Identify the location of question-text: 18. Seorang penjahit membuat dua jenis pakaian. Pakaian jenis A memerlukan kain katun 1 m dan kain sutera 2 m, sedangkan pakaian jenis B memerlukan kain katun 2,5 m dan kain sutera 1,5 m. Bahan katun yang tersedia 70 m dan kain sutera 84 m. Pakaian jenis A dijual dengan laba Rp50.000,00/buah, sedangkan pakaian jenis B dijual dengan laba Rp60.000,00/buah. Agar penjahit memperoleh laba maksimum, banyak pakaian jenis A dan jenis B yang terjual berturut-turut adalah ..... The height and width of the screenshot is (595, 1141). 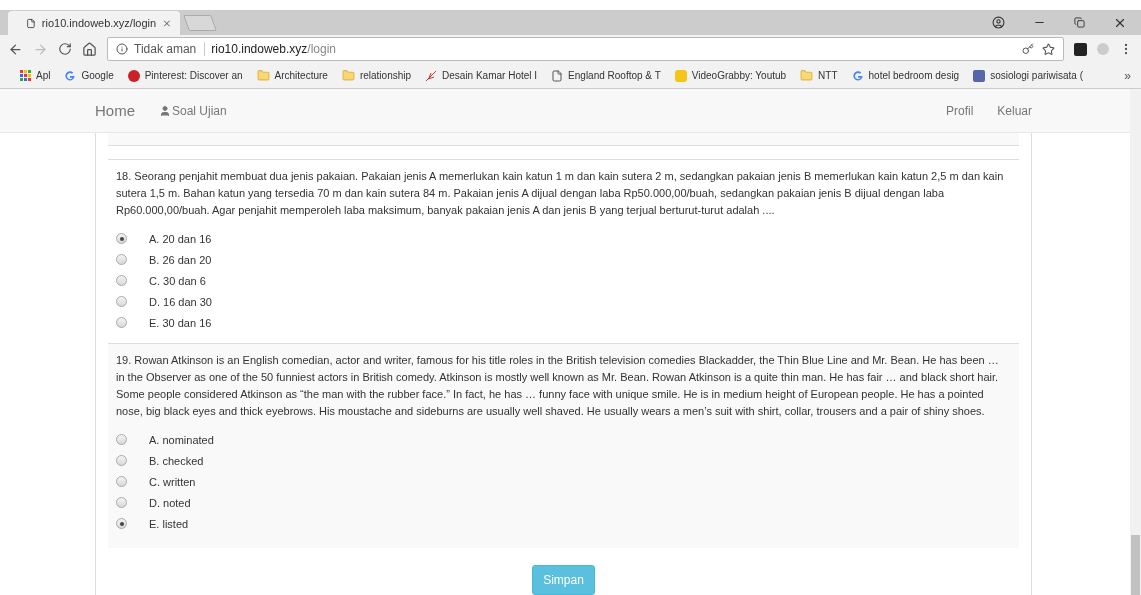
(560, 193).